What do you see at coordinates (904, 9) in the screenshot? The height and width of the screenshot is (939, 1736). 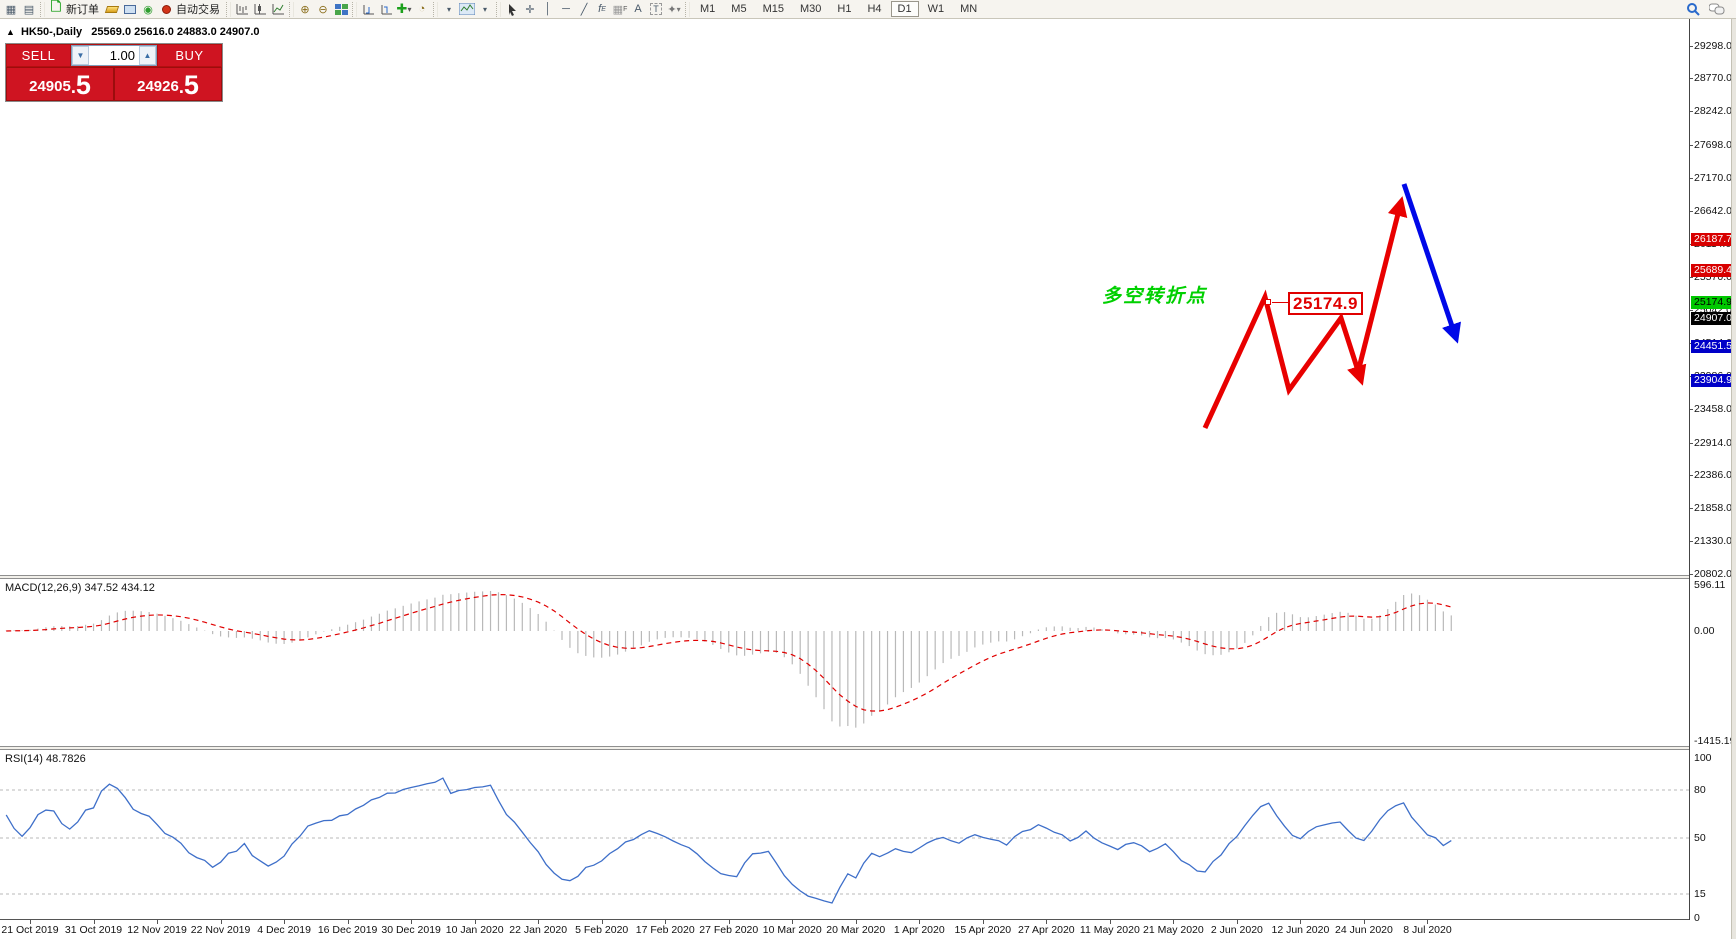 I see `timeframe-button-D1: D1` at bounding box center [904, 9].